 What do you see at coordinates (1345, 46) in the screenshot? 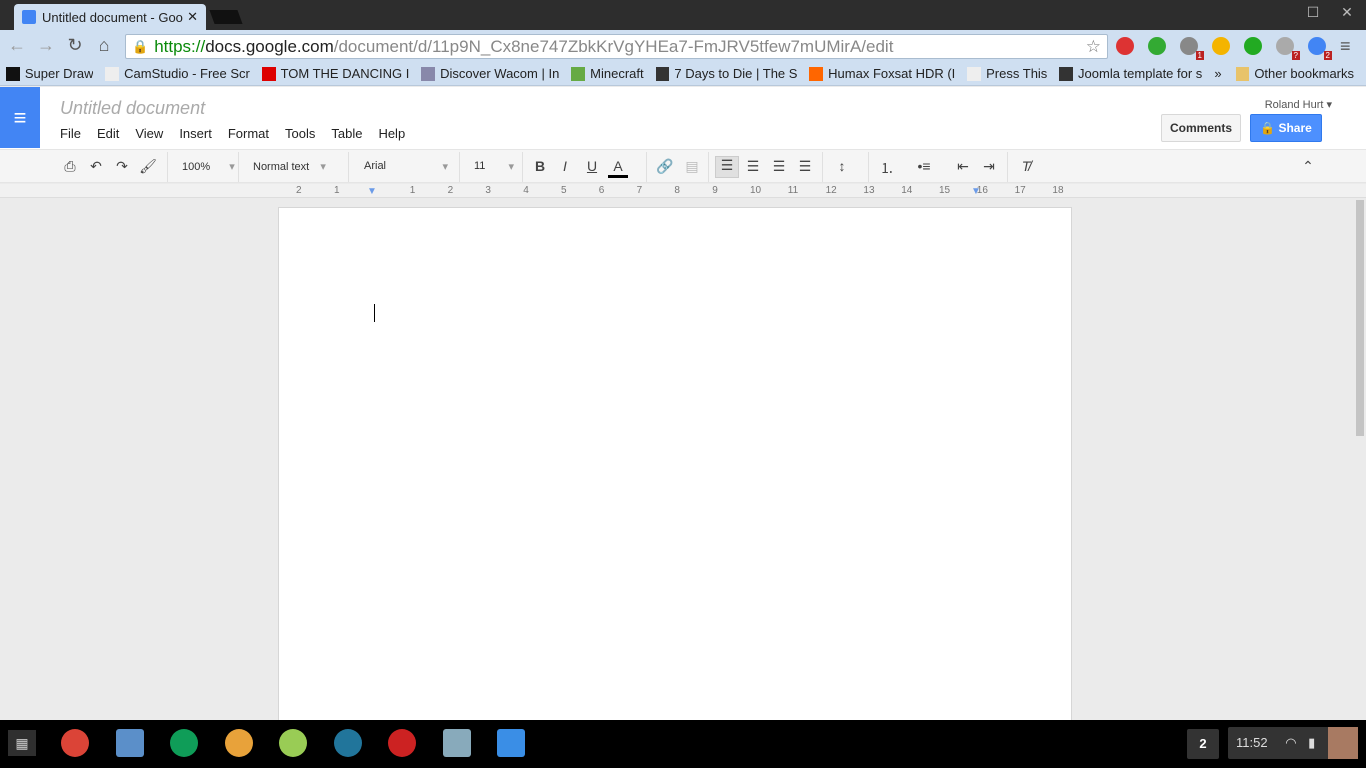
I see `menu-icon: ≡` at bounding box center [1345, 46].